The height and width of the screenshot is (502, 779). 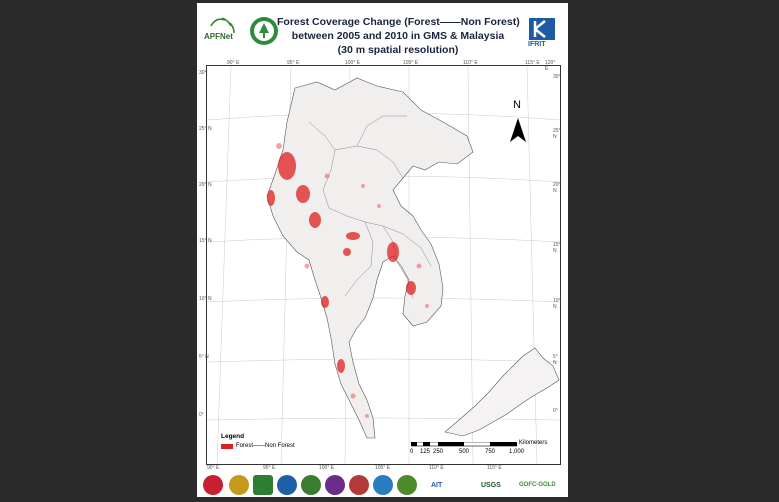 I want to click on partner-logos: AIT USGS GOFC-GOLD, so click(x=382, y=482).